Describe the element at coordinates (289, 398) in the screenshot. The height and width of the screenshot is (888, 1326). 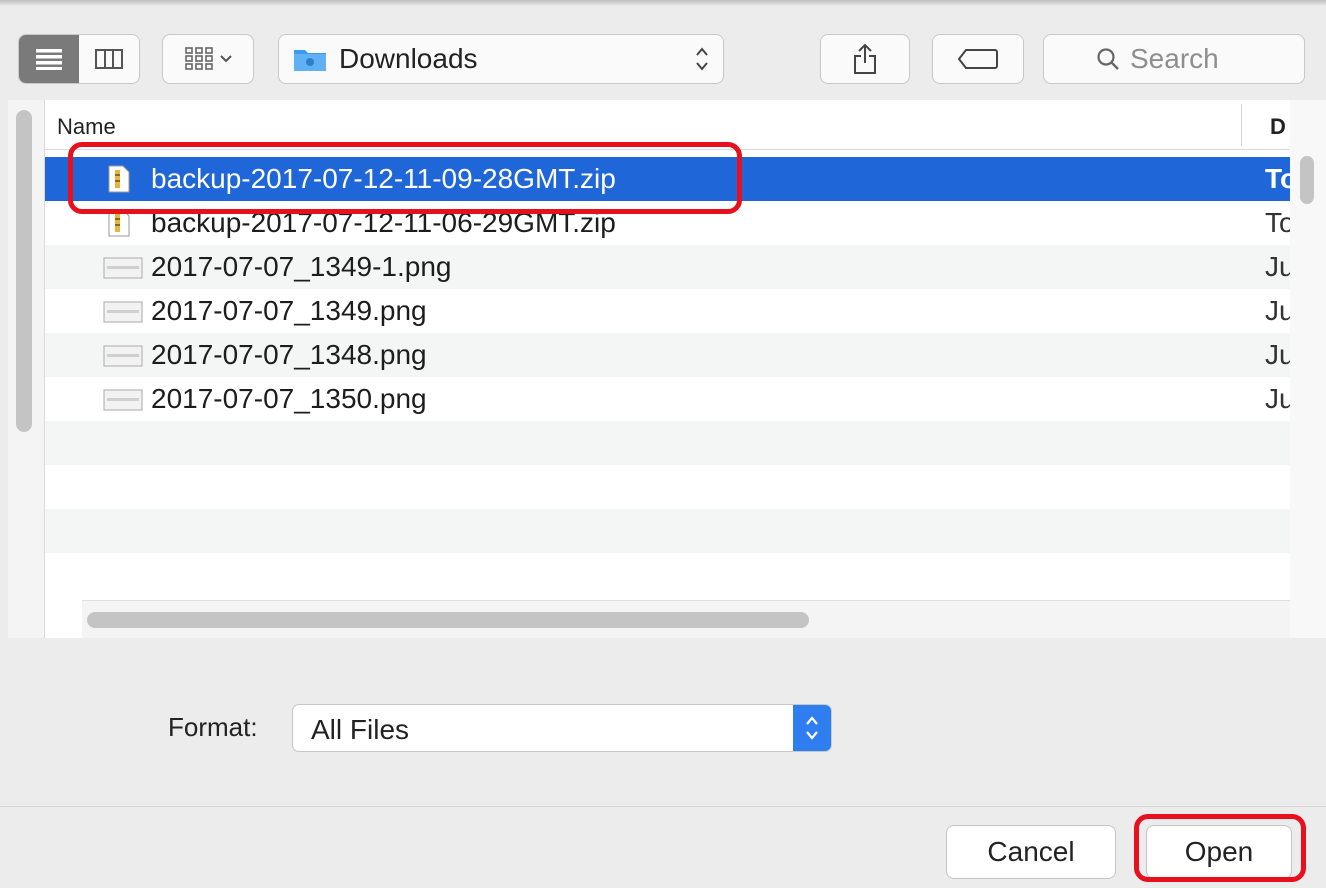
I see `file-name: 2017-07-07_1350.png` at that location.